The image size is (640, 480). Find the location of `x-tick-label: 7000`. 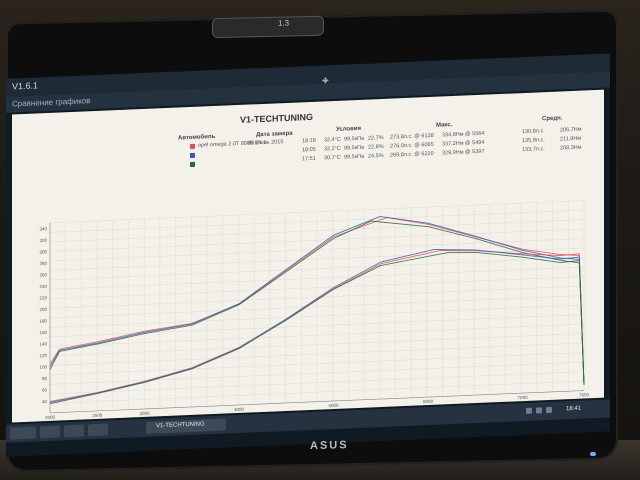

x-tick-label: 7000 is located at coordinates (523, 397).